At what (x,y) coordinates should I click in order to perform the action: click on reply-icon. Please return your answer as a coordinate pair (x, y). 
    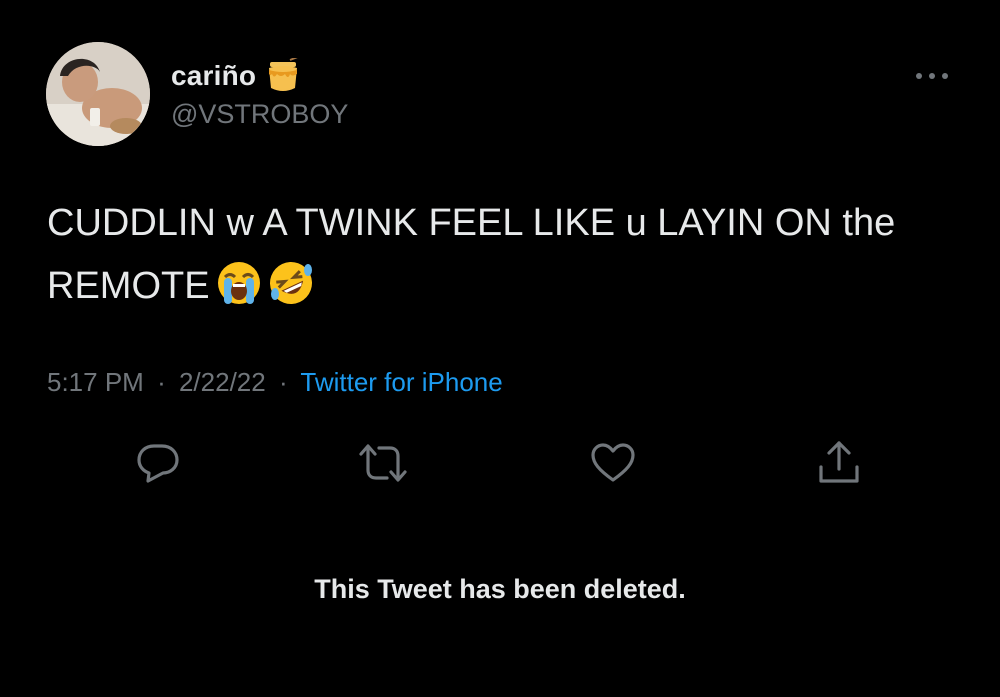
    Looking at the image, I should click on (158, 463).